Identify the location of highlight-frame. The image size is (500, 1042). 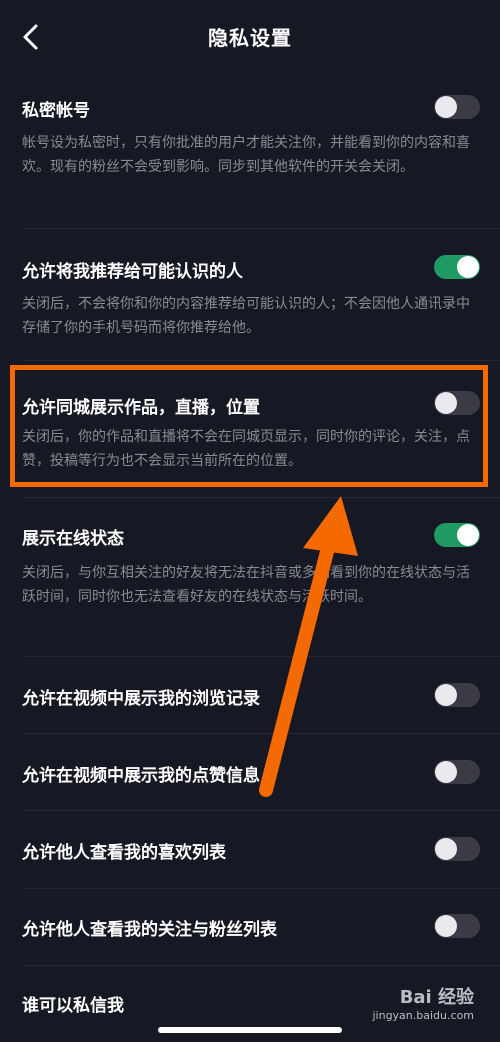
(249, 426).